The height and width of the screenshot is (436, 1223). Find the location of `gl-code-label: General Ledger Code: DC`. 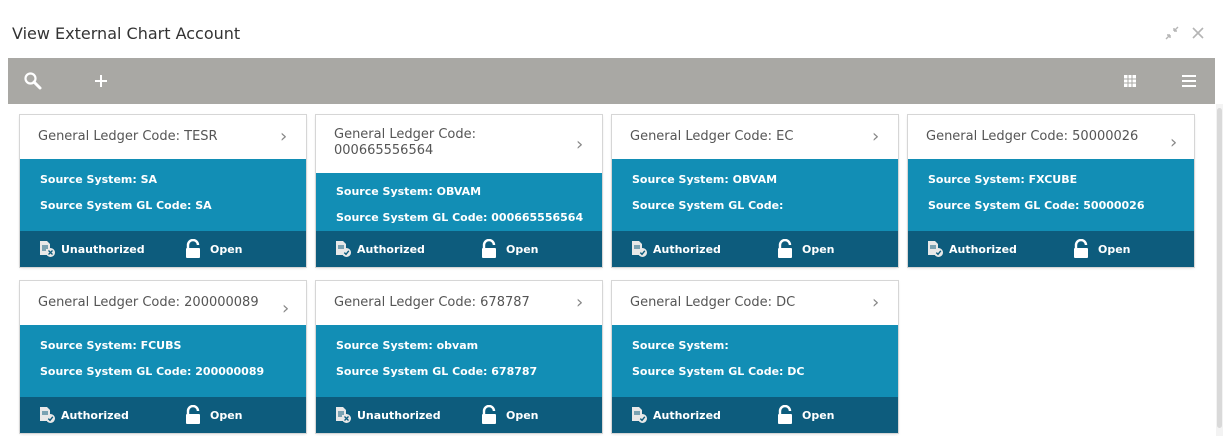

gl-code-label: General Ledger Code: DC is located at coordinates (713, 302).